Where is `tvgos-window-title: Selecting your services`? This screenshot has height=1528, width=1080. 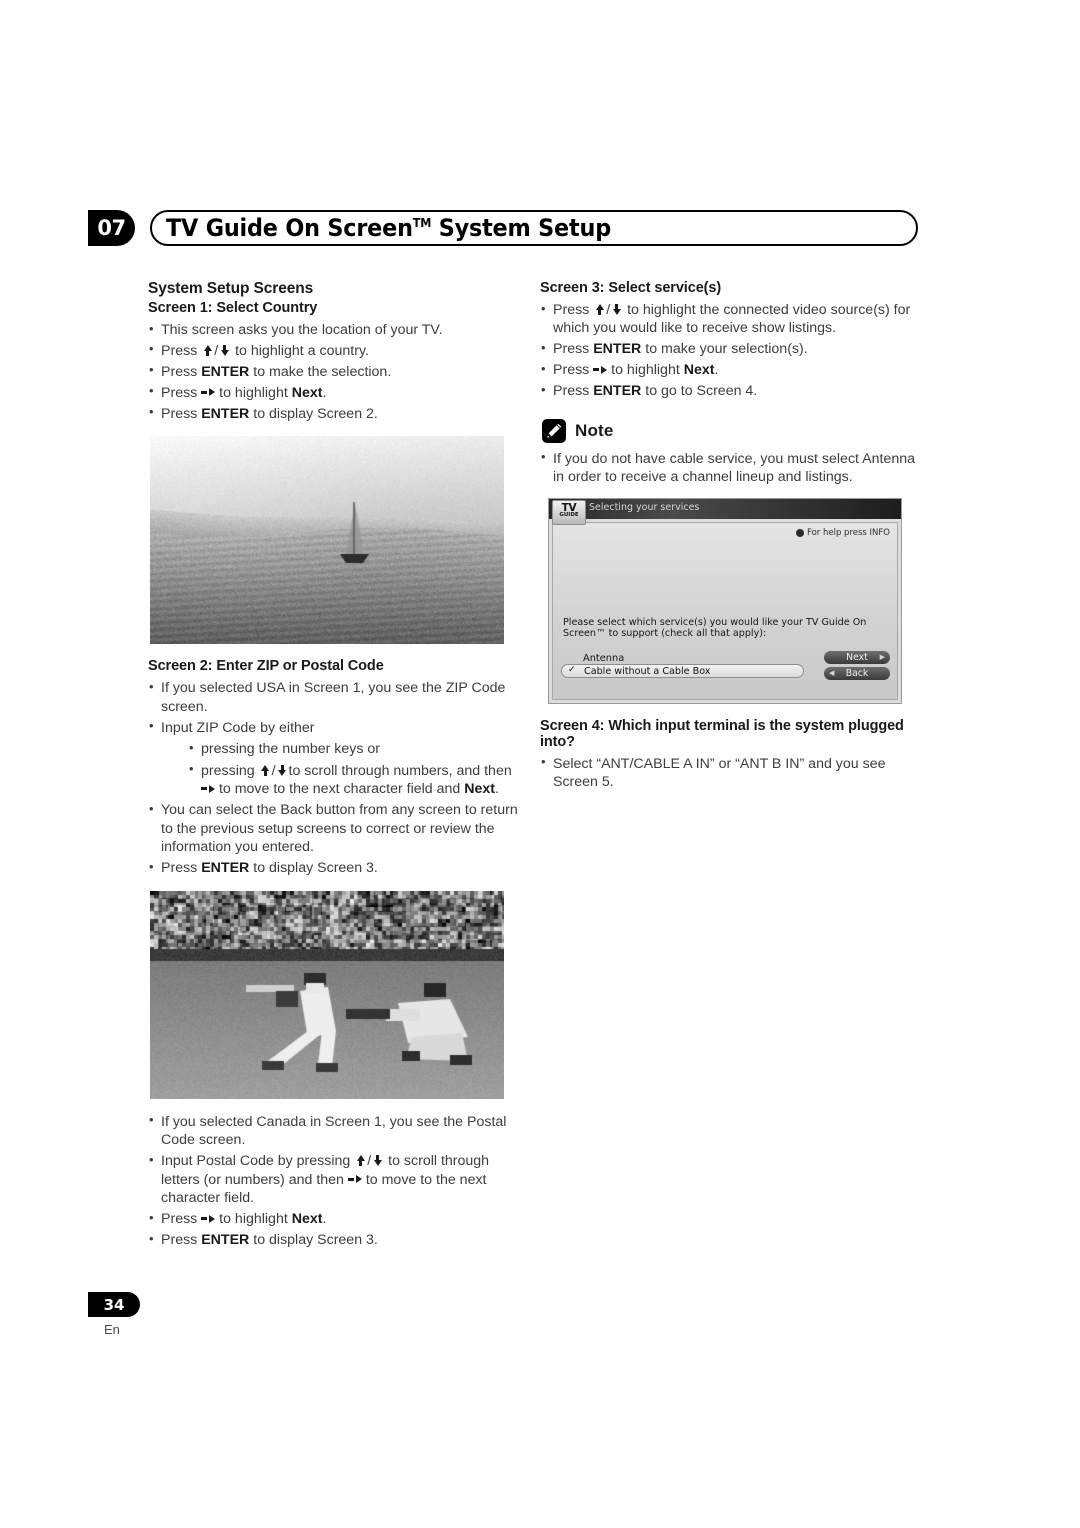
tvgos-window-title: Selecting your services is located at coordinates (644, 507).